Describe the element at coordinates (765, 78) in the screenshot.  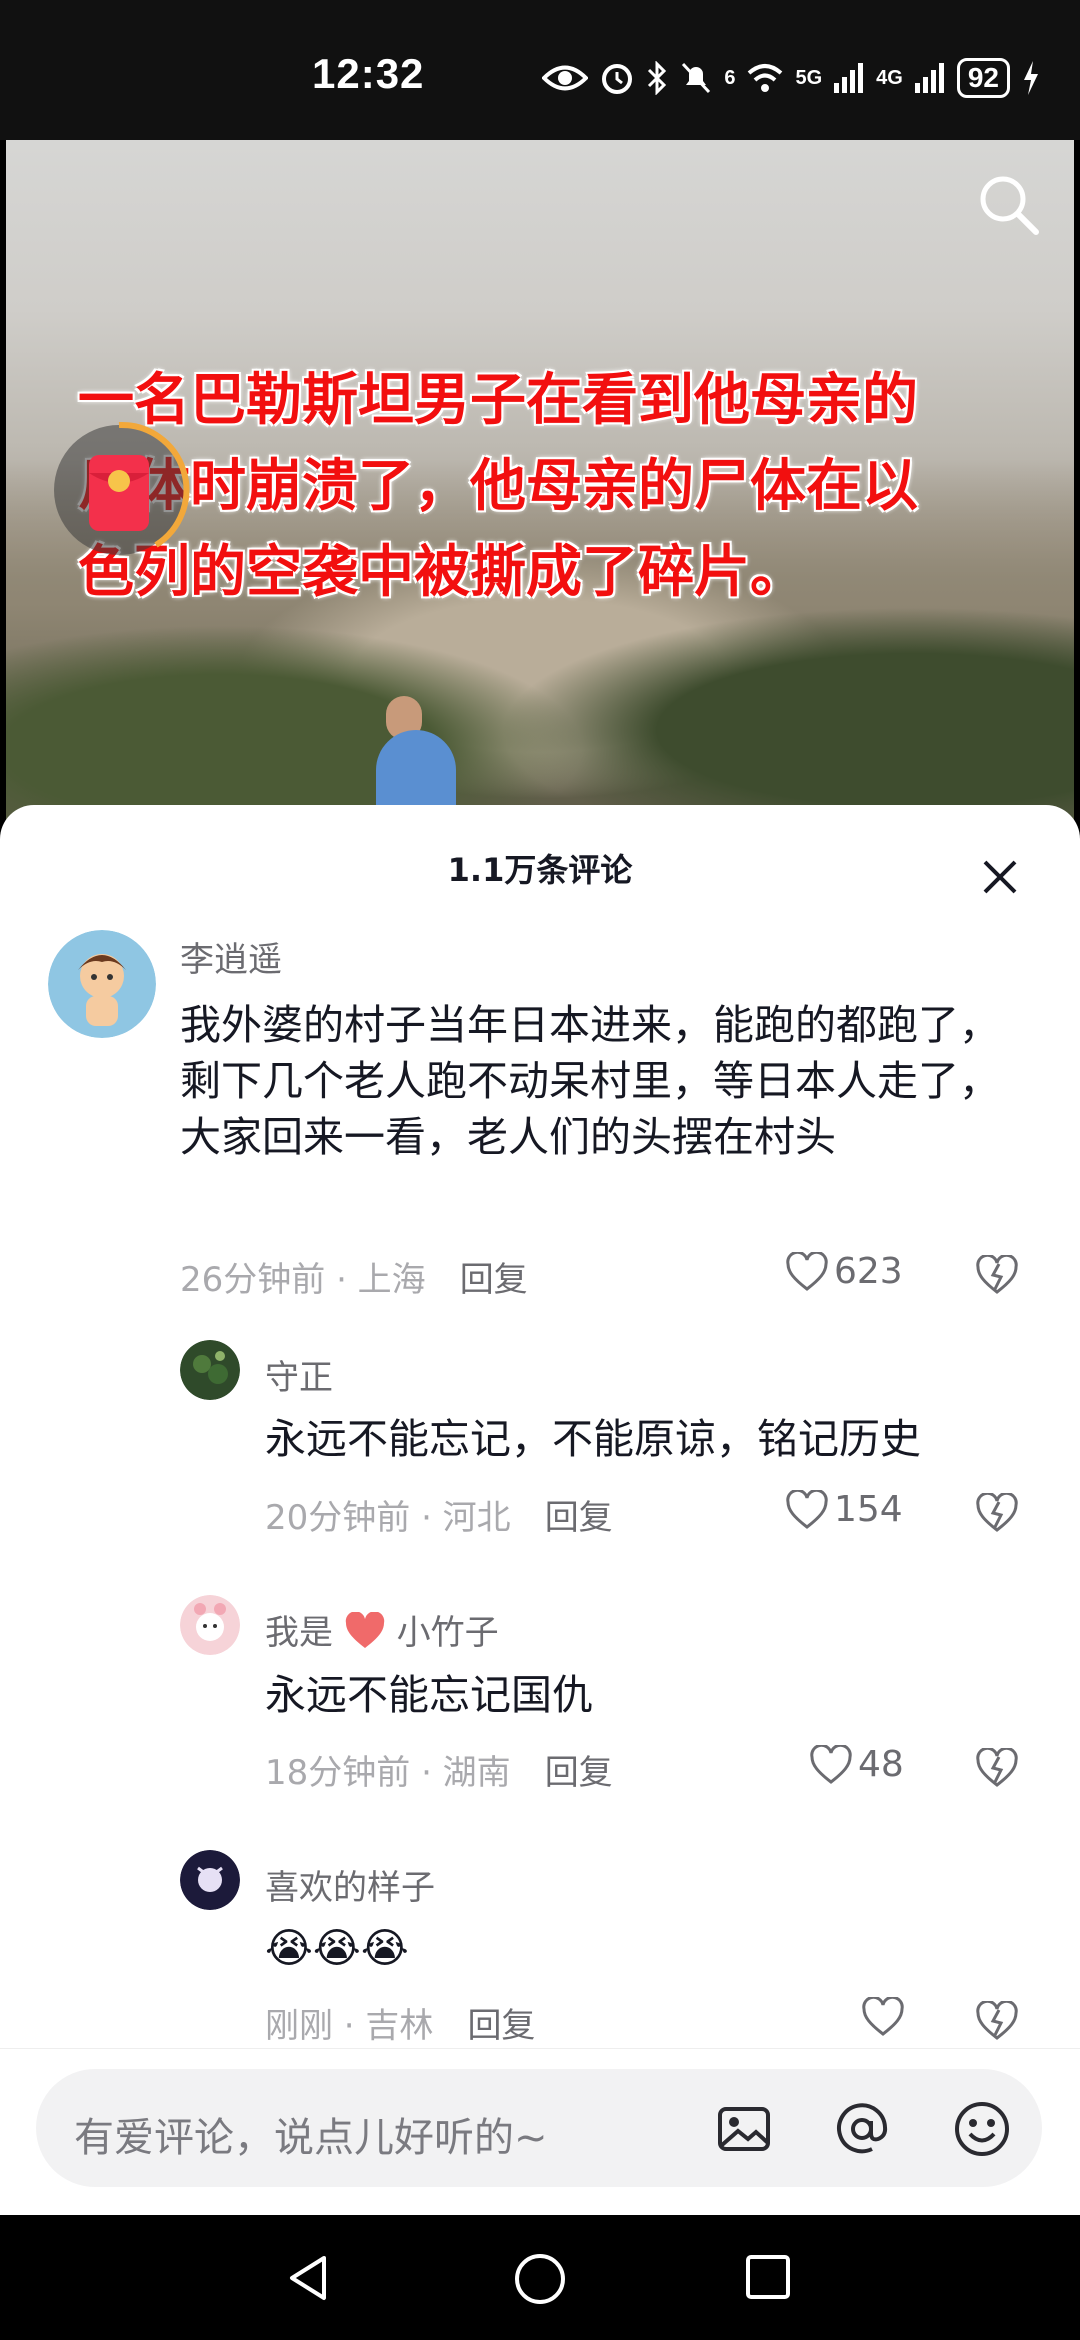
I see `wifi-icon` at that location.